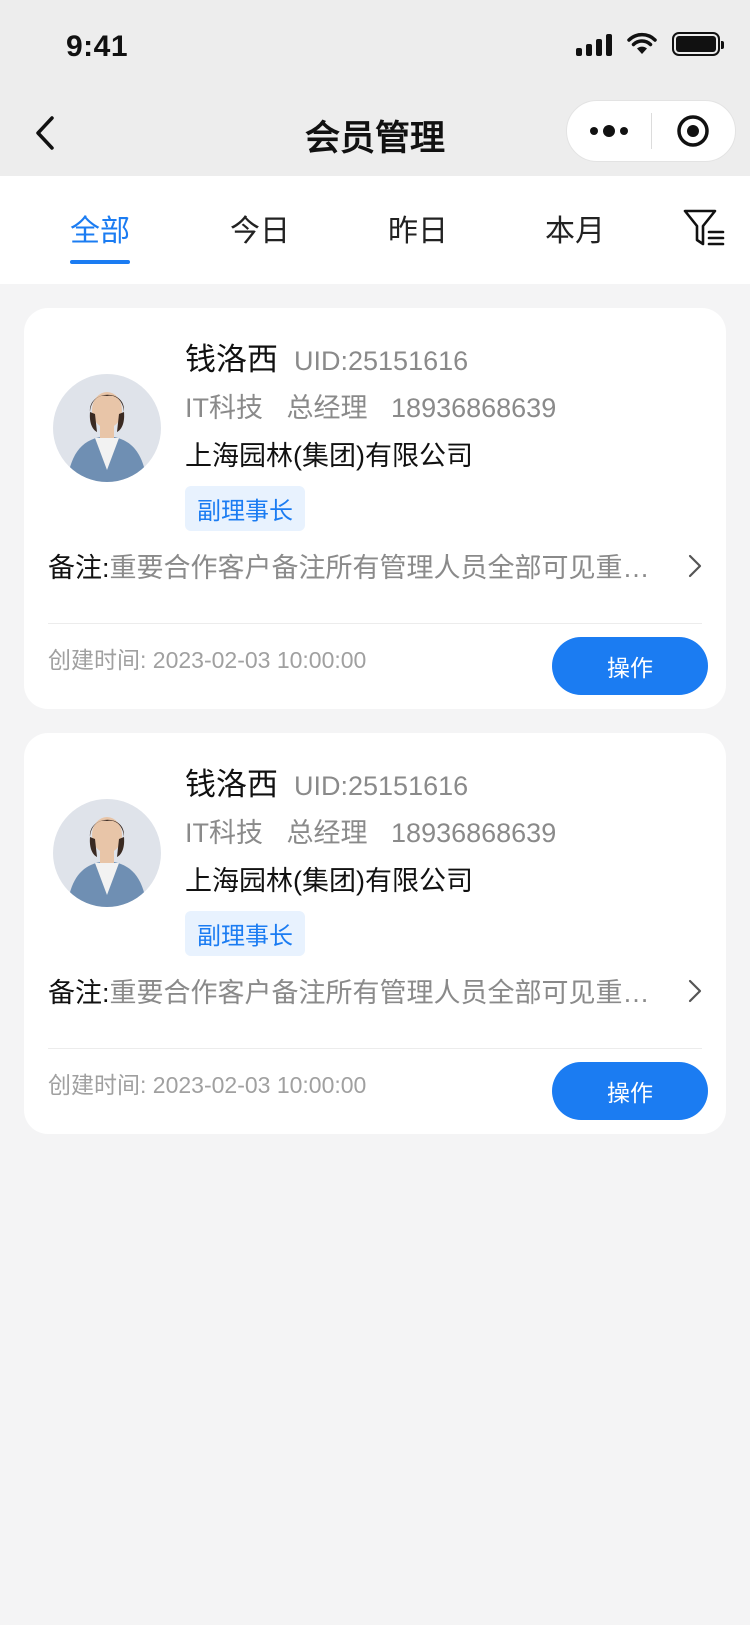 The width and height of the screenshot is (750, 1625). I want to click on status-icons, so click(650, 44).